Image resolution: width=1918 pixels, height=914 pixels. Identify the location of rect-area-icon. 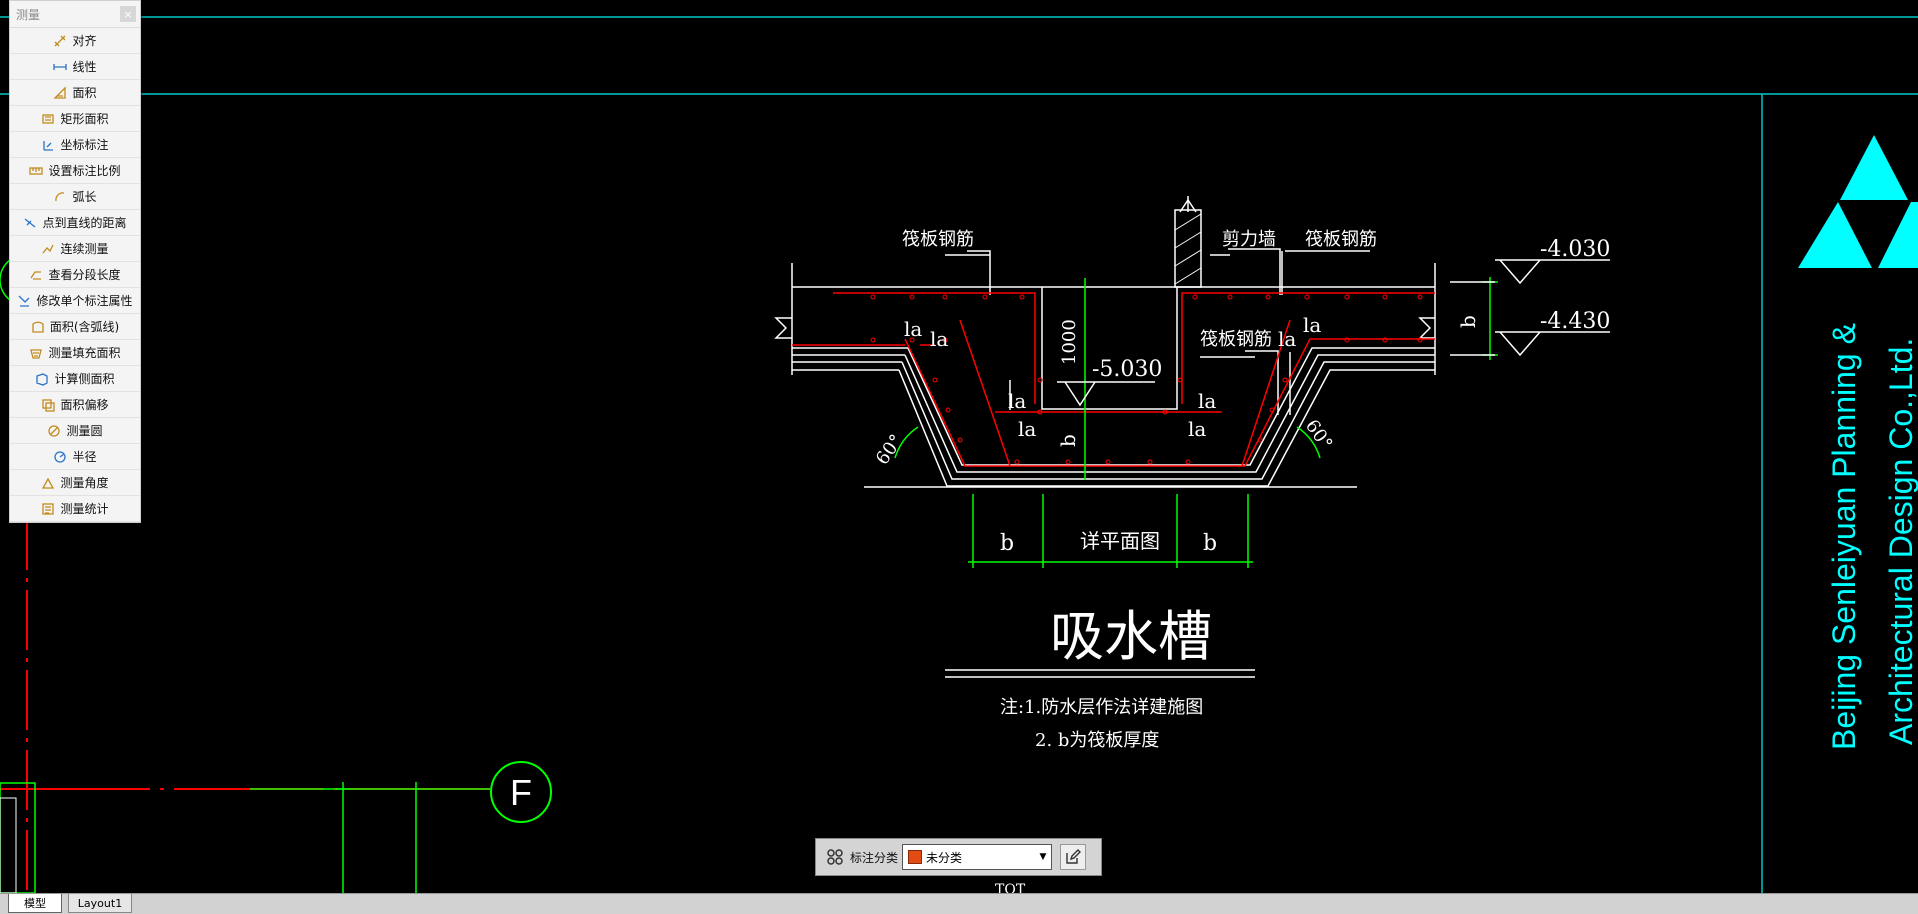
(48, 119).